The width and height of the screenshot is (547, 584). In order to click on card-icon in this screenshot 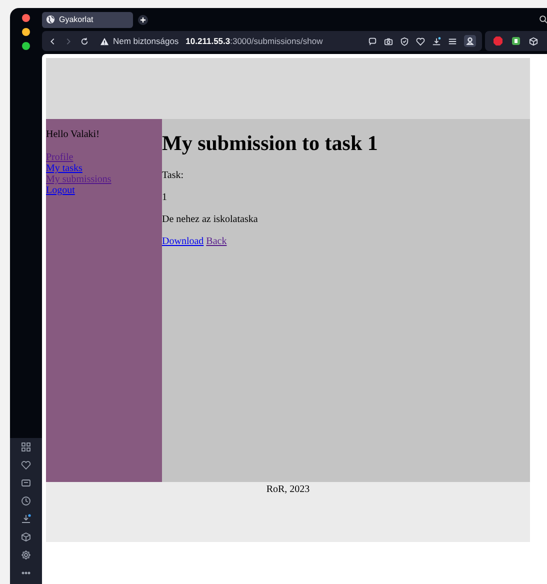, I will do `click(26, 483)`.